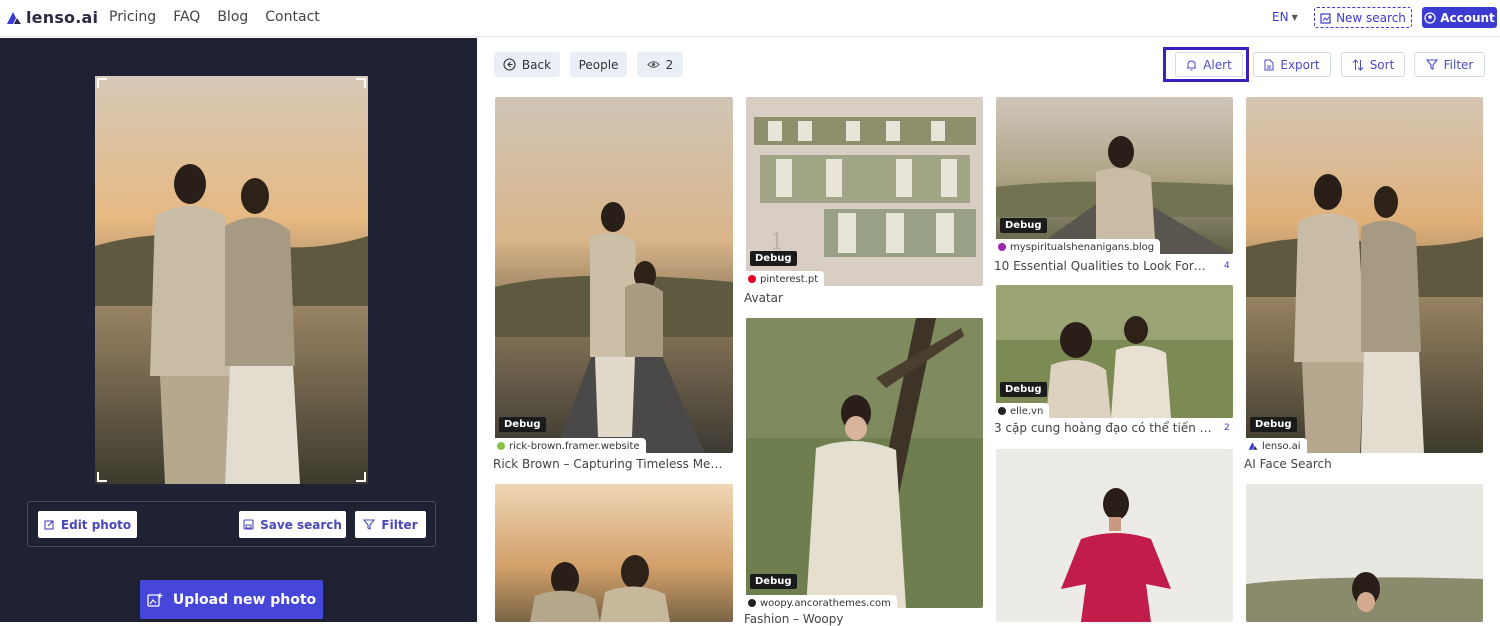 This screenshot has height=626, width=1500. What do you see at coordinates (301, 524) in the screenshot?
I see `save-search-label: Save search` at bounding box center [301, 524].